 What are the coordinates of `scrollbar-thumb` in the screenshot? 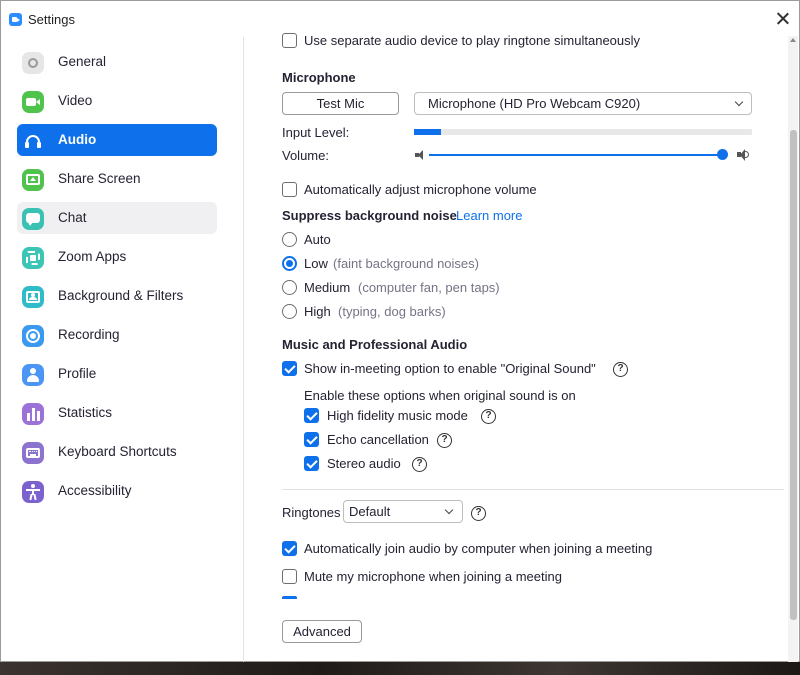 It's located at (793, 375).